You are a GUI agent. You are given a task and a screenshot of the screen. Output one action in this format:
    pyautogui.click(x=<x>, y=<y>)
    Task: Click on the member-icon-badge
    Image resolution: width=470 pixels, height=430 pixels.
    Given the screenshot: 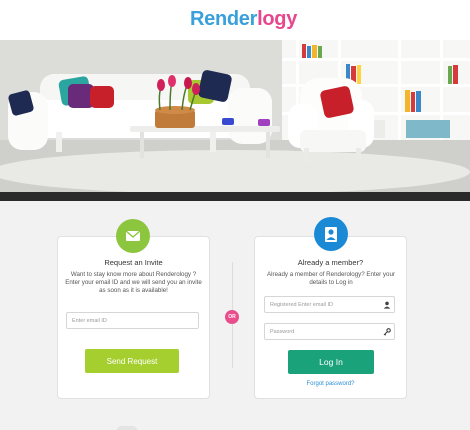 What is the action you would take?
    pyautogui.click(x=331, y=234)
    